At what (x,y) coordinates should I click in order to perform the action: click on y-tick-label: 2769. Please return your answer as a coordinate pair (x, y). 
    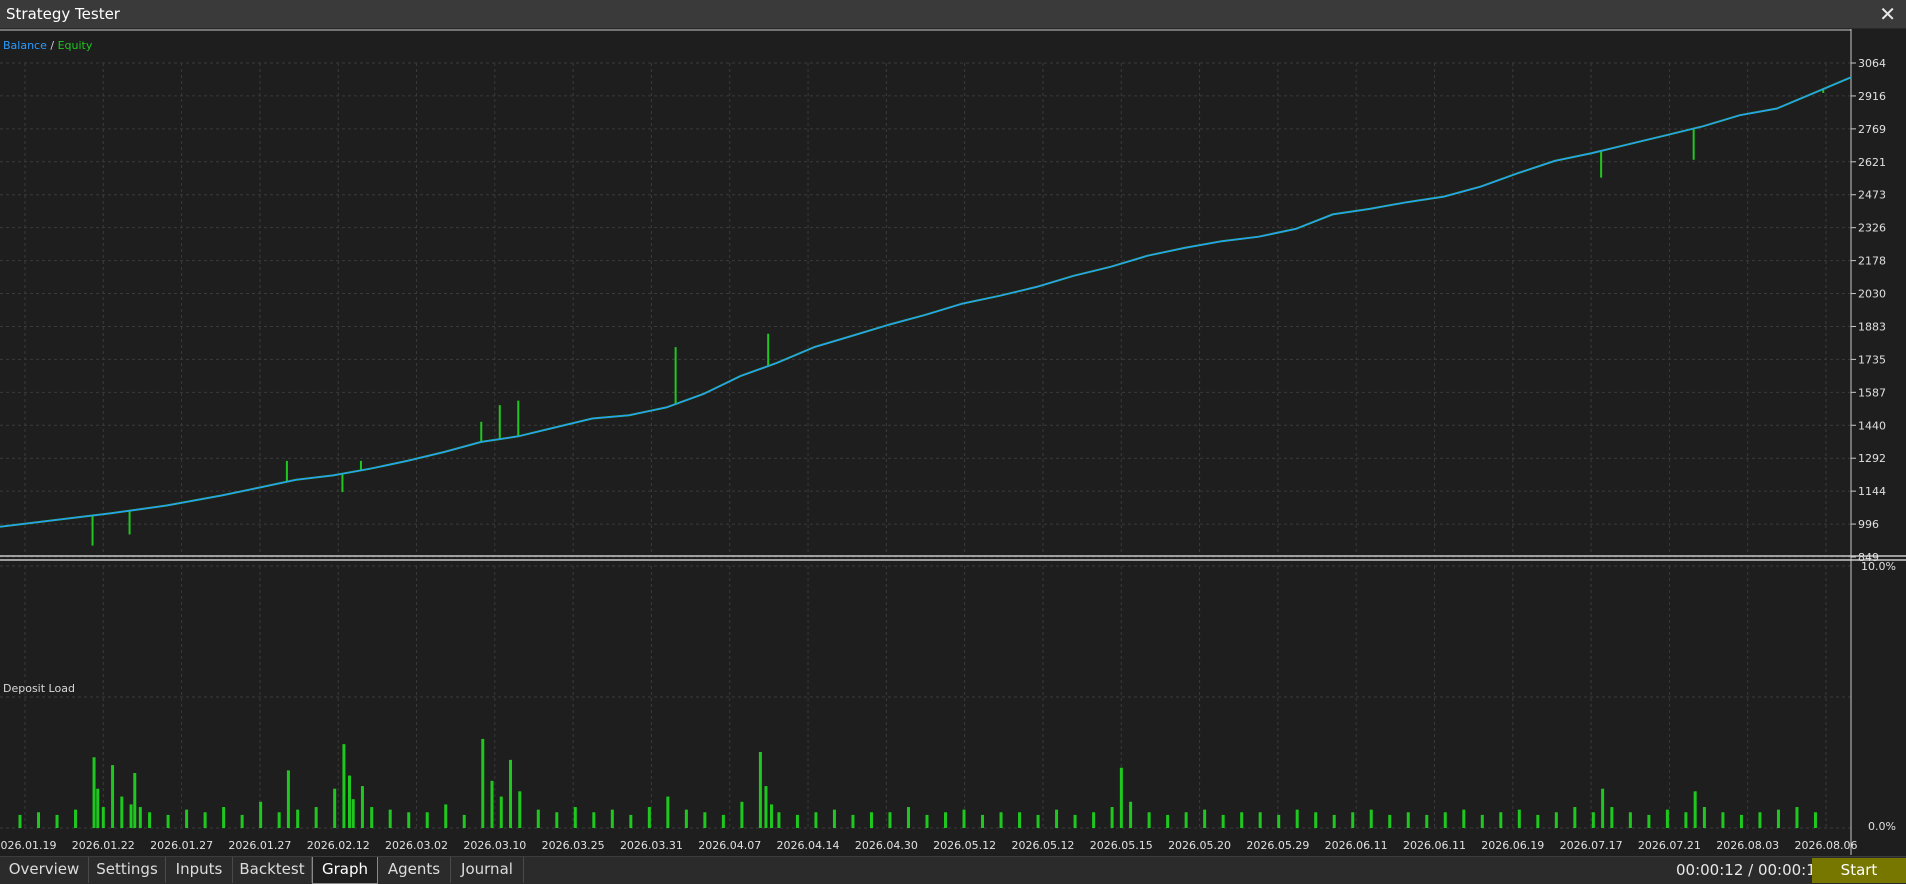
    Looking at the image, I should click on (1872, 129).